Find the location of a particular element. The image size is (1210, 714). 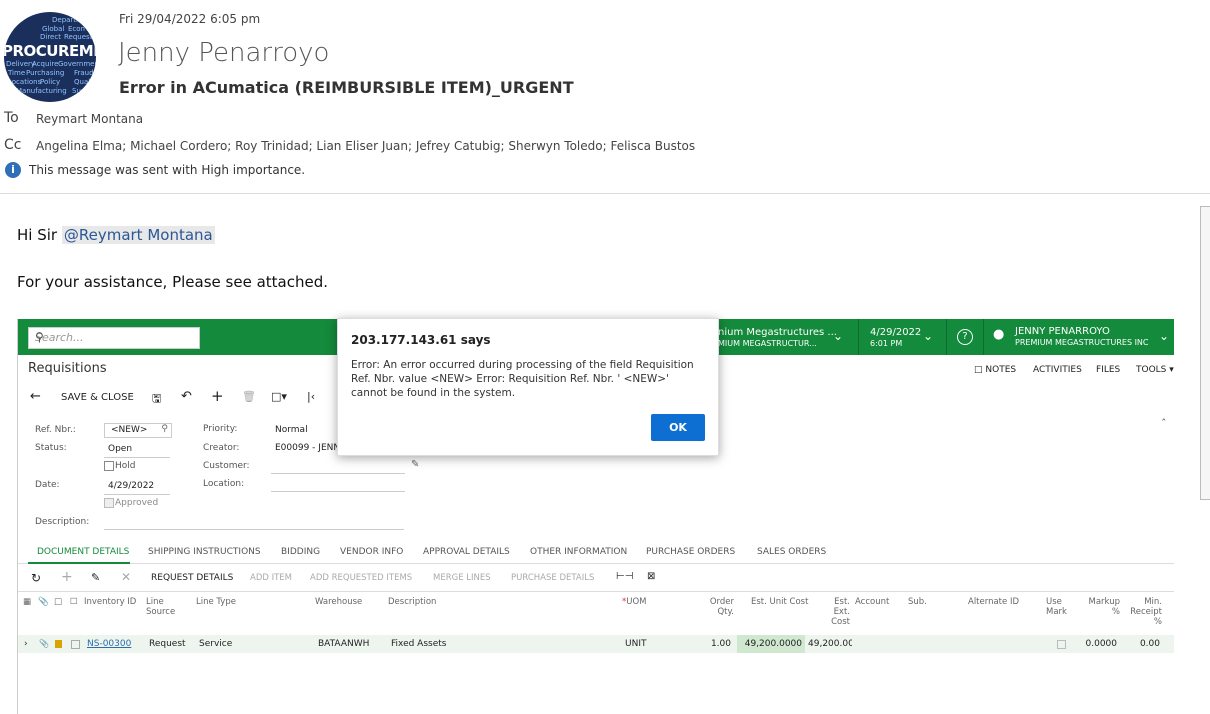

add-requested-items-button: ADD REQUESTED ITEMS is located at coordinates (361, 578).